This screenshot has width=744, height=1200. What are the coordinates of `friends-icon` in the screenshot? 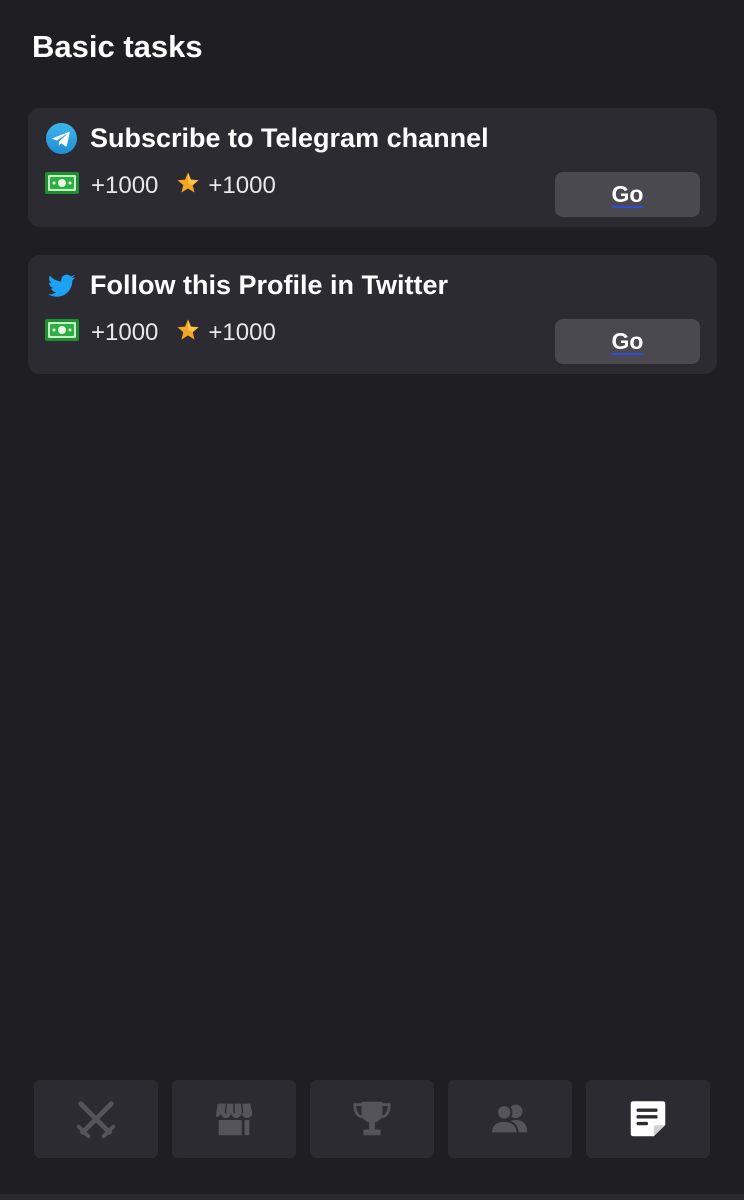 It's located at (508, 1119).